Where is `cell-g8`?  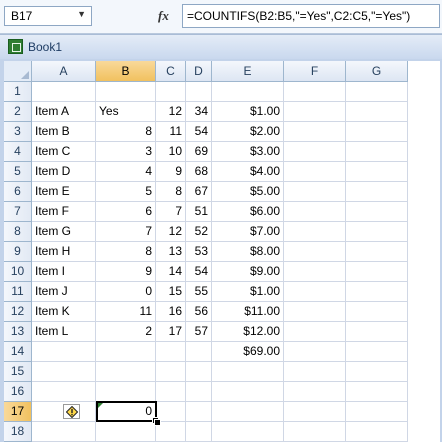 cell-g8 is located at coordinates (377, 232).